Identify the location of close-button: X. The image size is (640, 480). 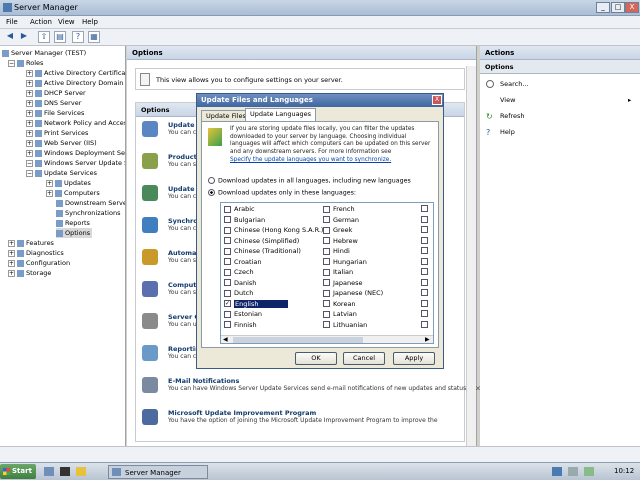
(632, 7).